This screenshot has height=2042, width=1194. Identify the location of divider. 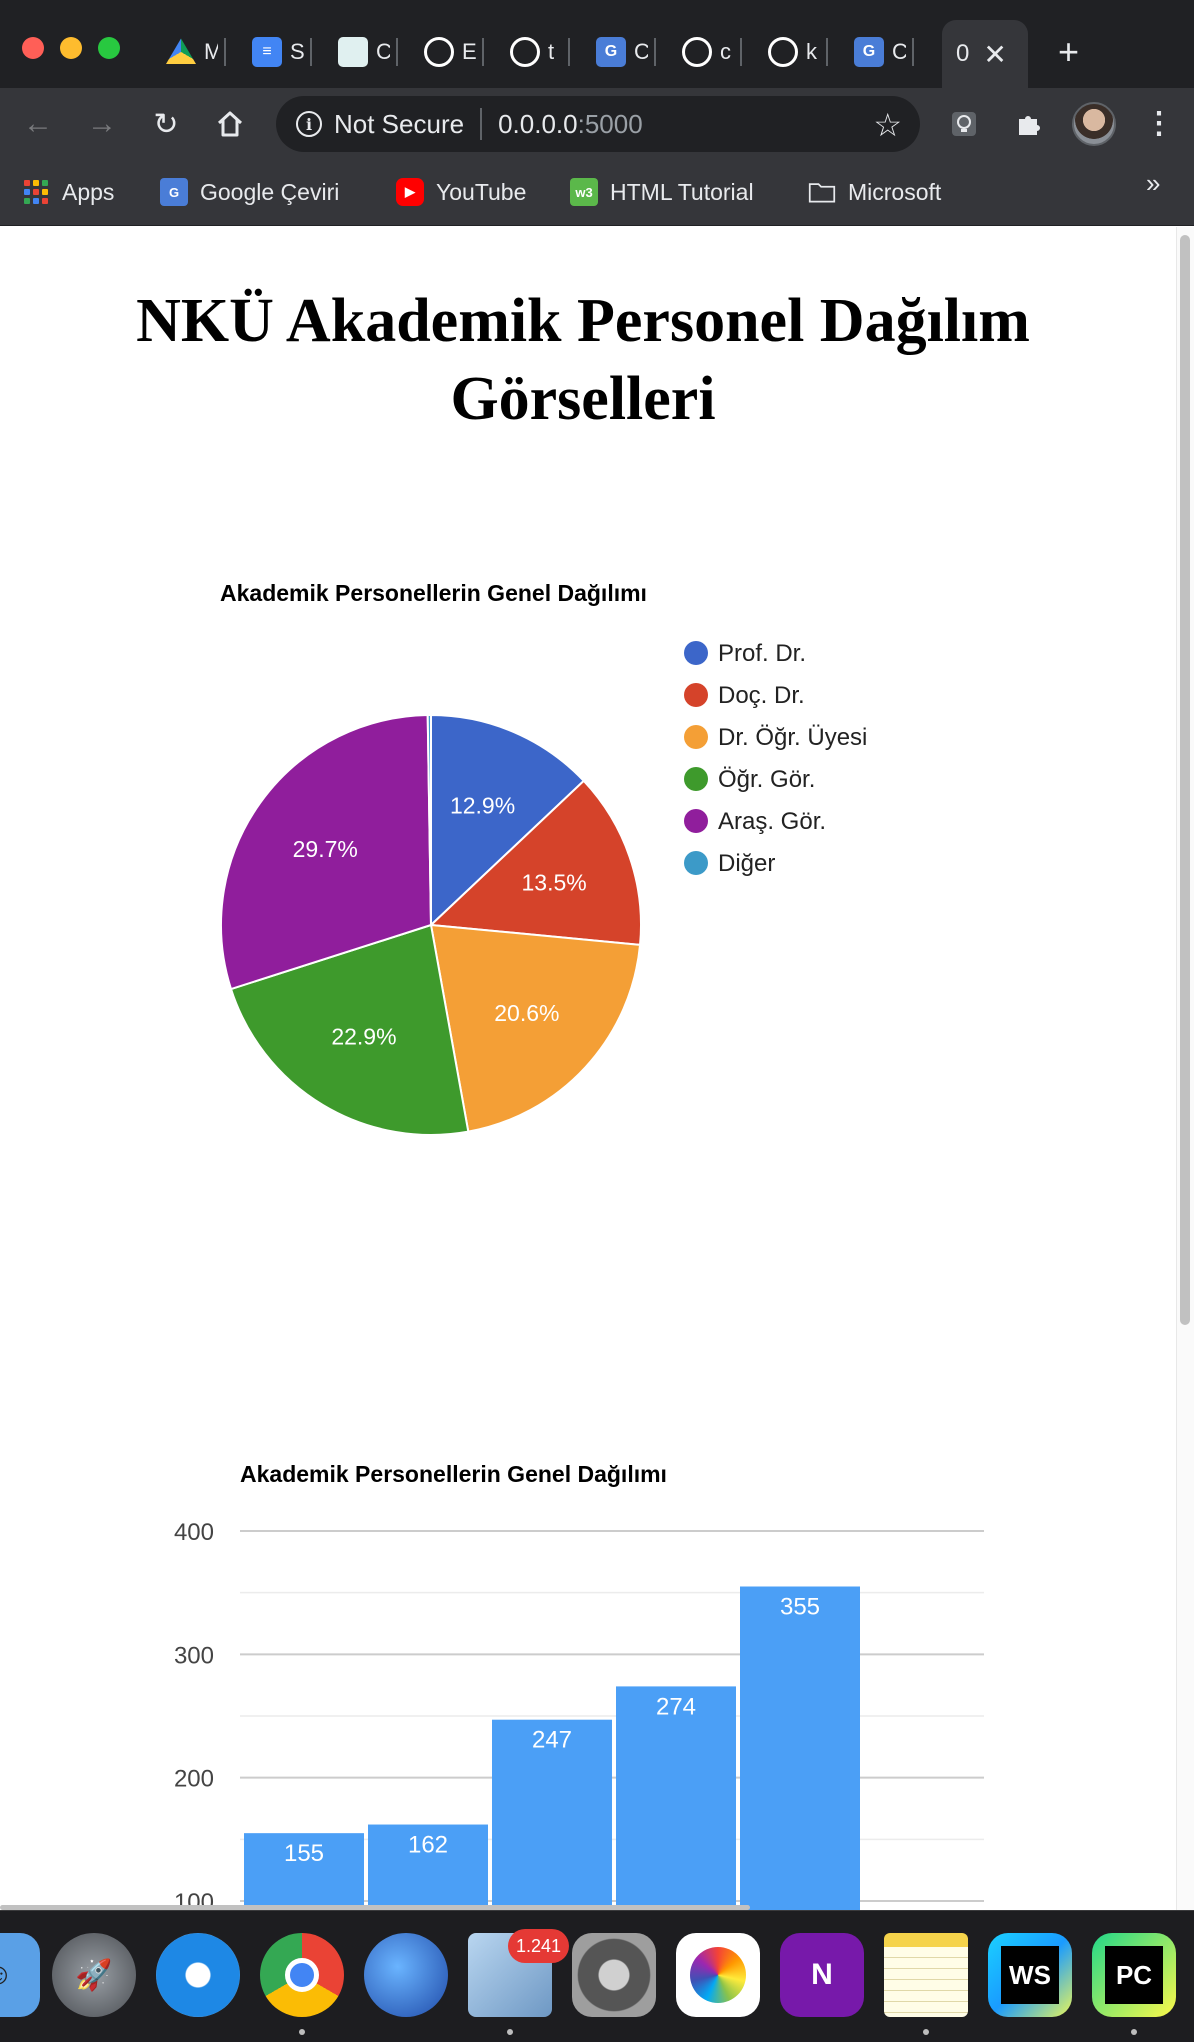
(481, 124).